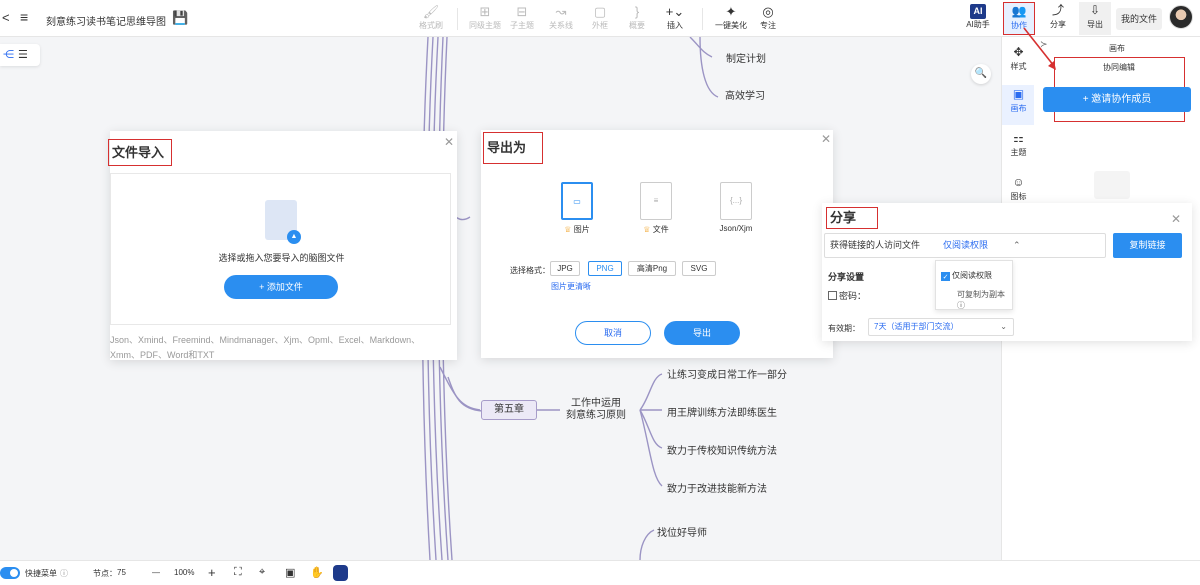  I want to click on image-file-icon: ▭, so click(577, 201).